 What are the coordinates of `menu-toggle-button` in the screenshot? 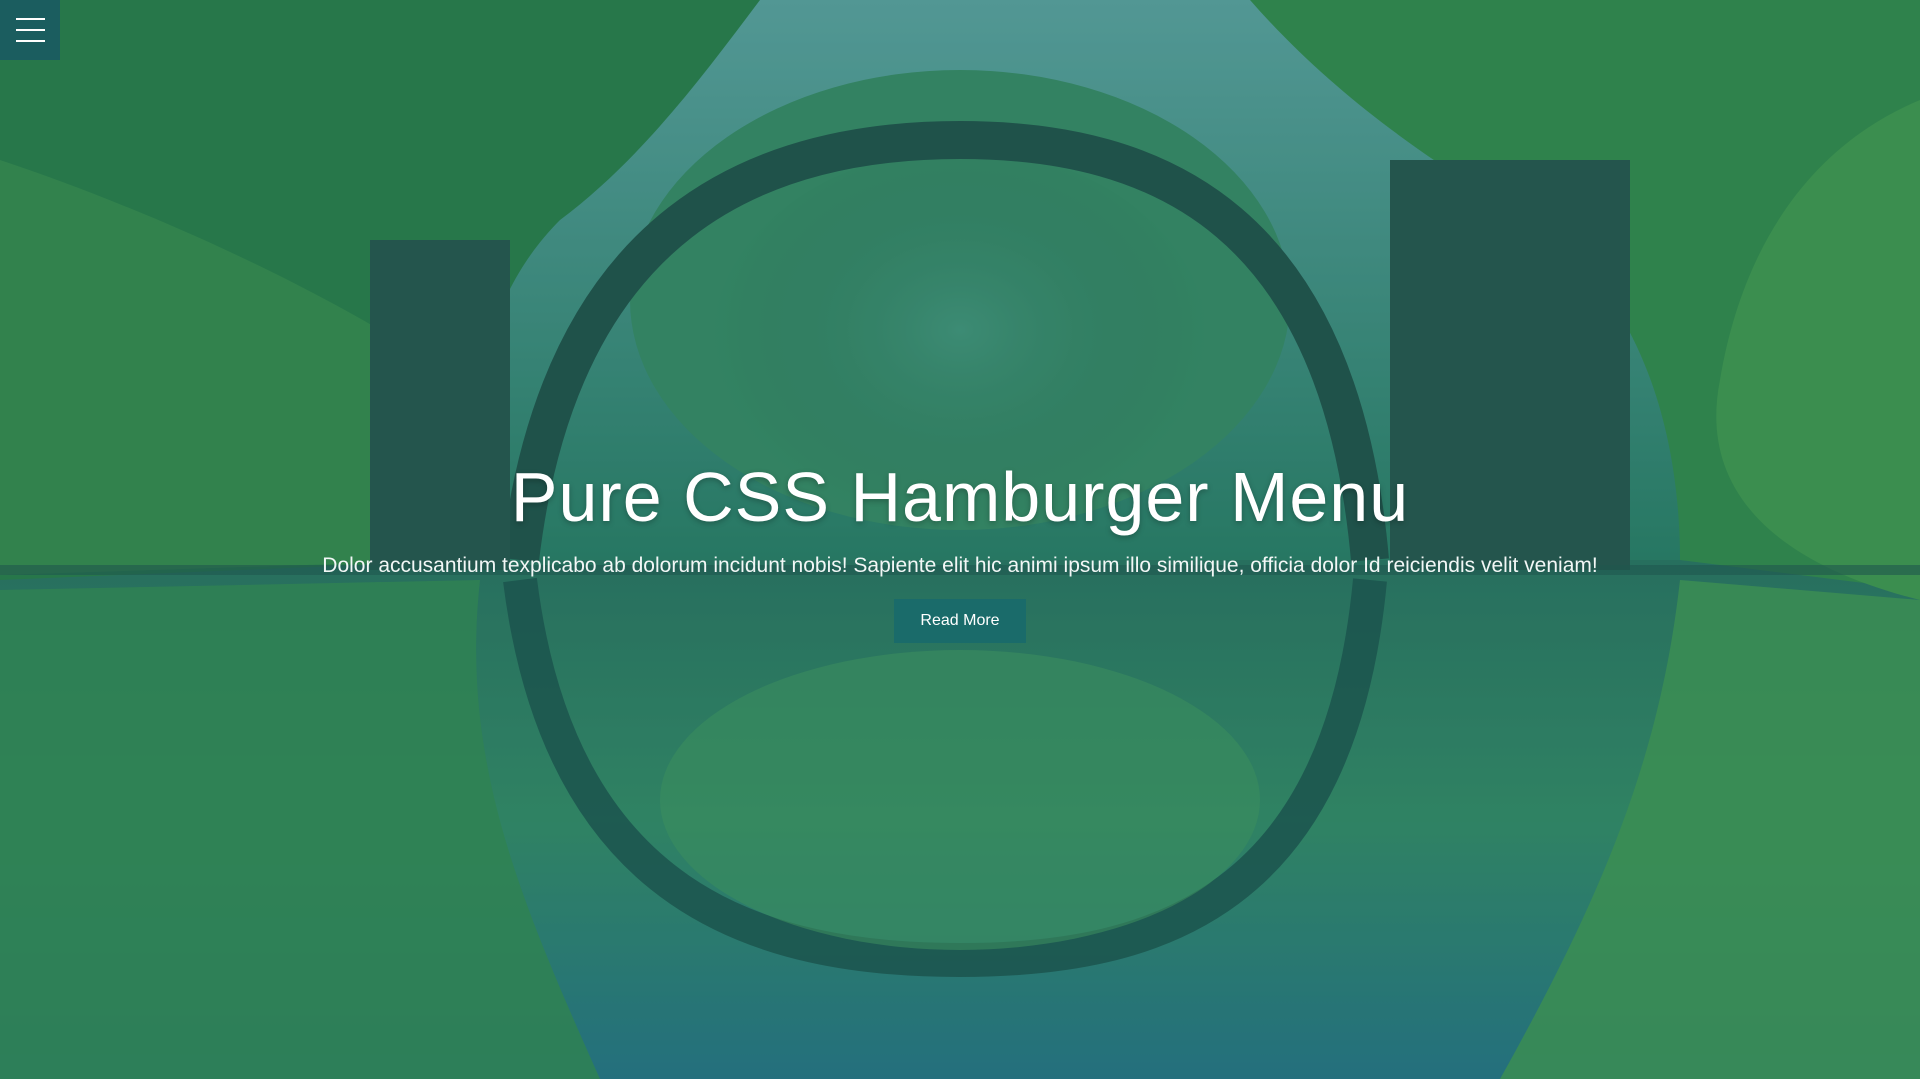 It's located at (30, 30).